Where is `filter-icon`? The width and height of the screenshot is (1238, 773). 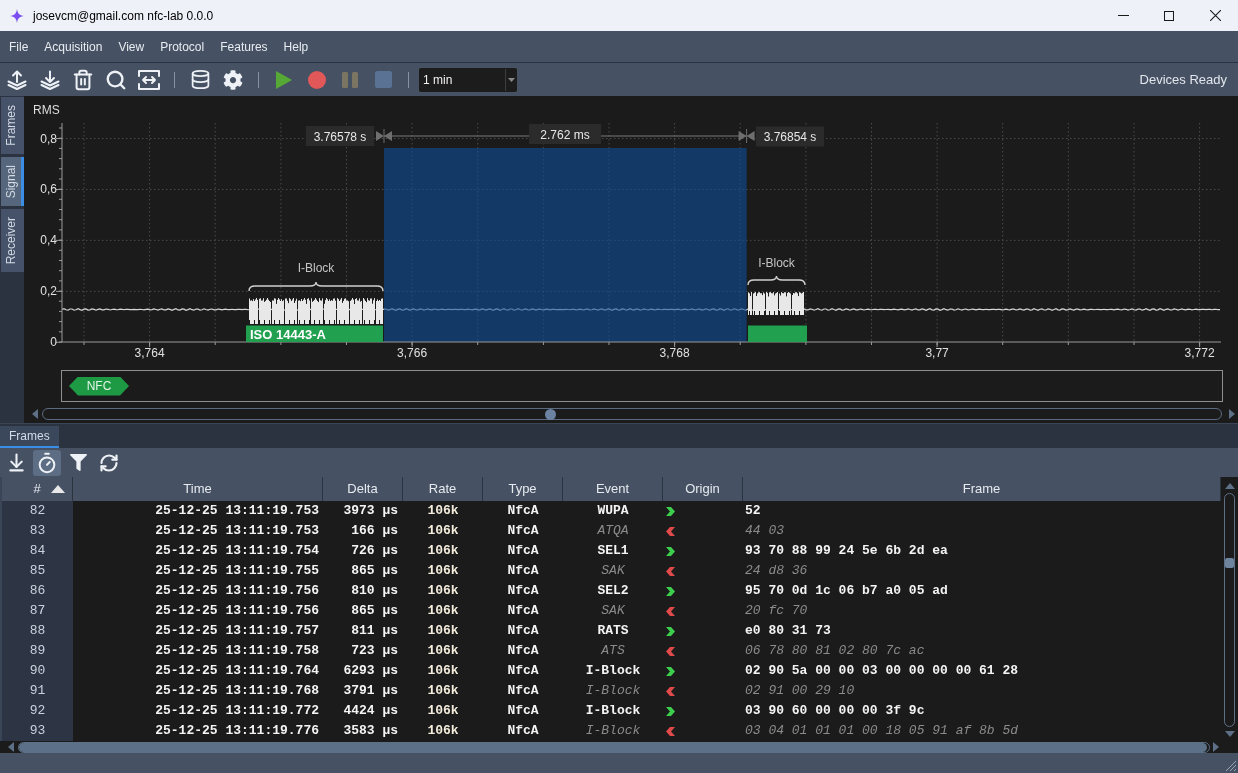
filter-icon is located at coordinates (78, 462).